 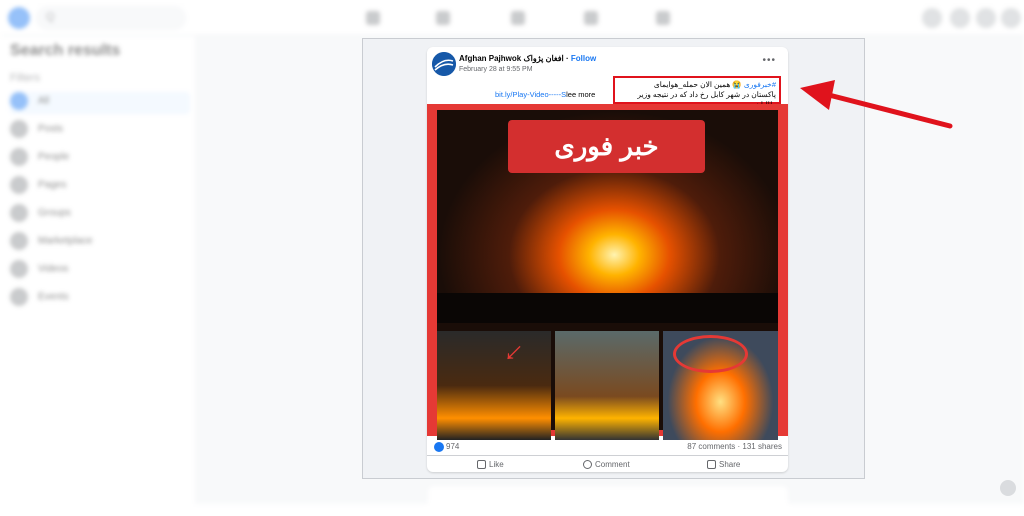 What do you see at coordinates (100, 187) in the screenshot?
I see `sidebar-item-pages: Pages` at bounding box center [100, 187].